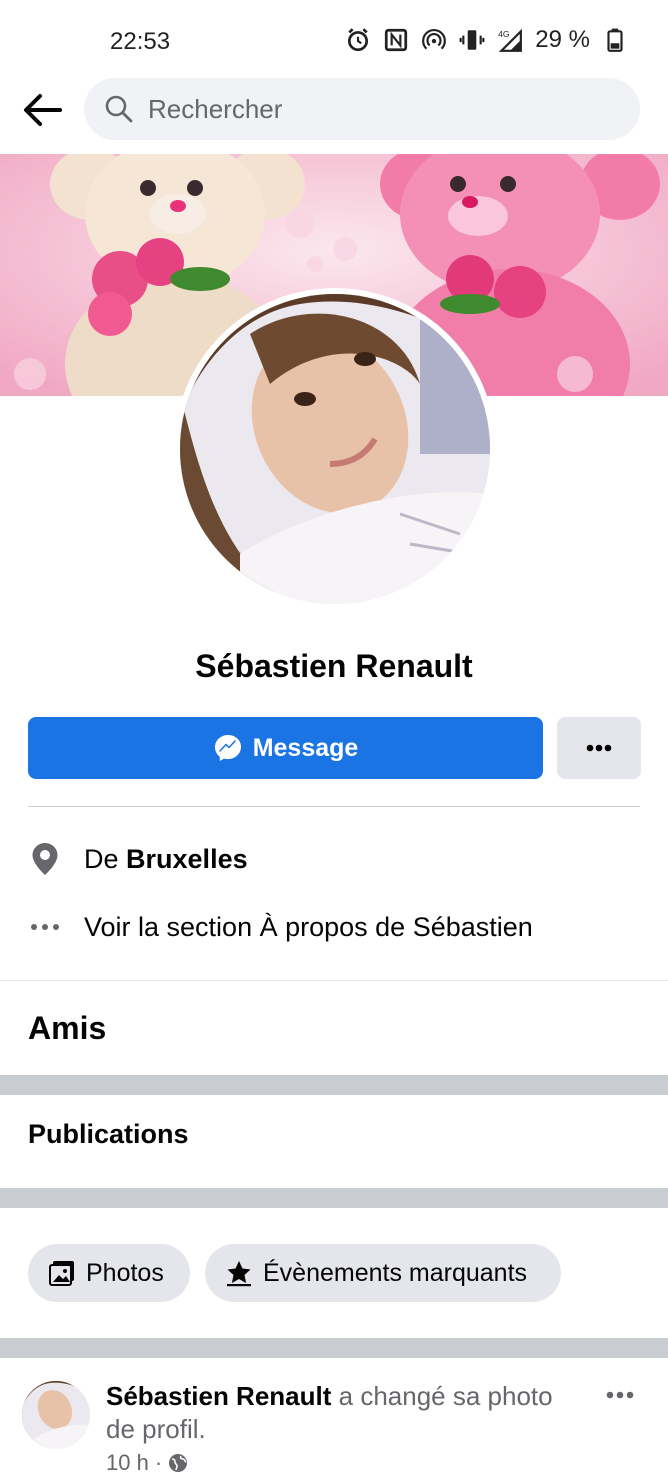 This screenshot has width=668, height=1484. I want to click on friends-title: Amis, so click(67, 1028).